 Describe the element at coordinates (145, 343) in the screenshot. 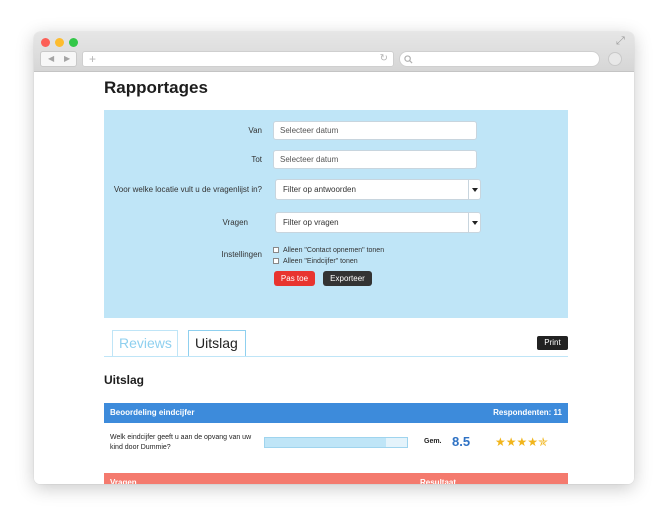

I see `tab-reviews: Reviews` at that location.